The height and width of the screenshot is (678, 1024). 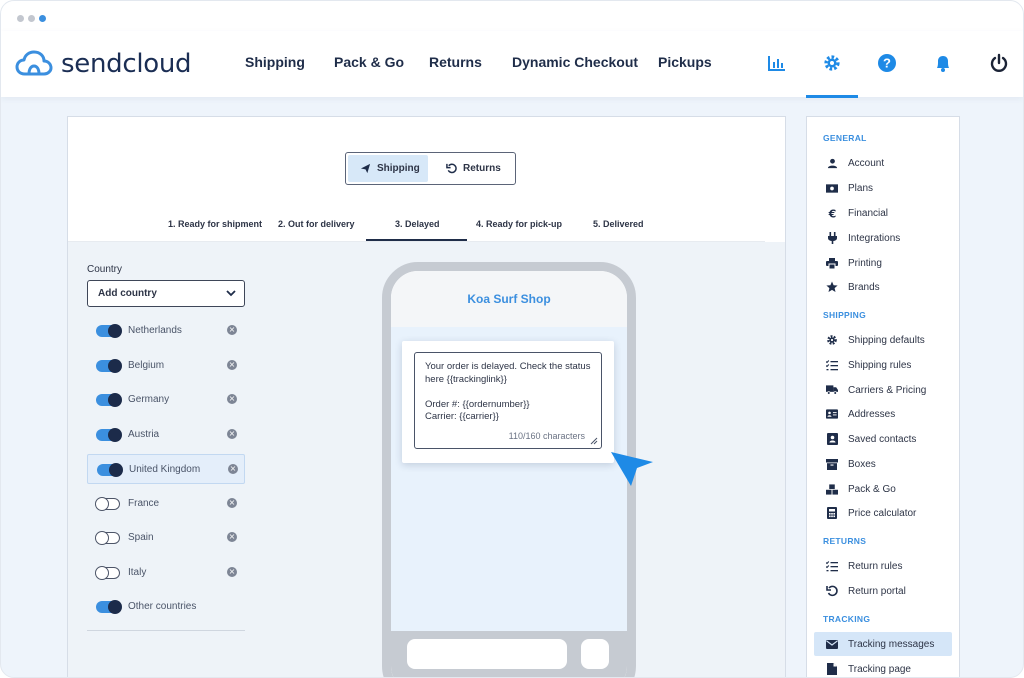 I want to click on sidebar-item-label: Plans, so click(x=861, y=188).